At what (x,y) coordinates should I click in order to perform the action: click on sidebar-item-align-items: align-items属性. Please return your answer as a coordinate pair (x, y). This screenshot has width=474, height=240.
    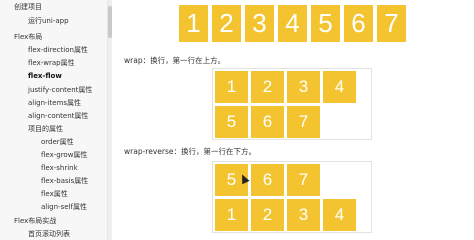
    Looking at the image, I should click on (54, 103).